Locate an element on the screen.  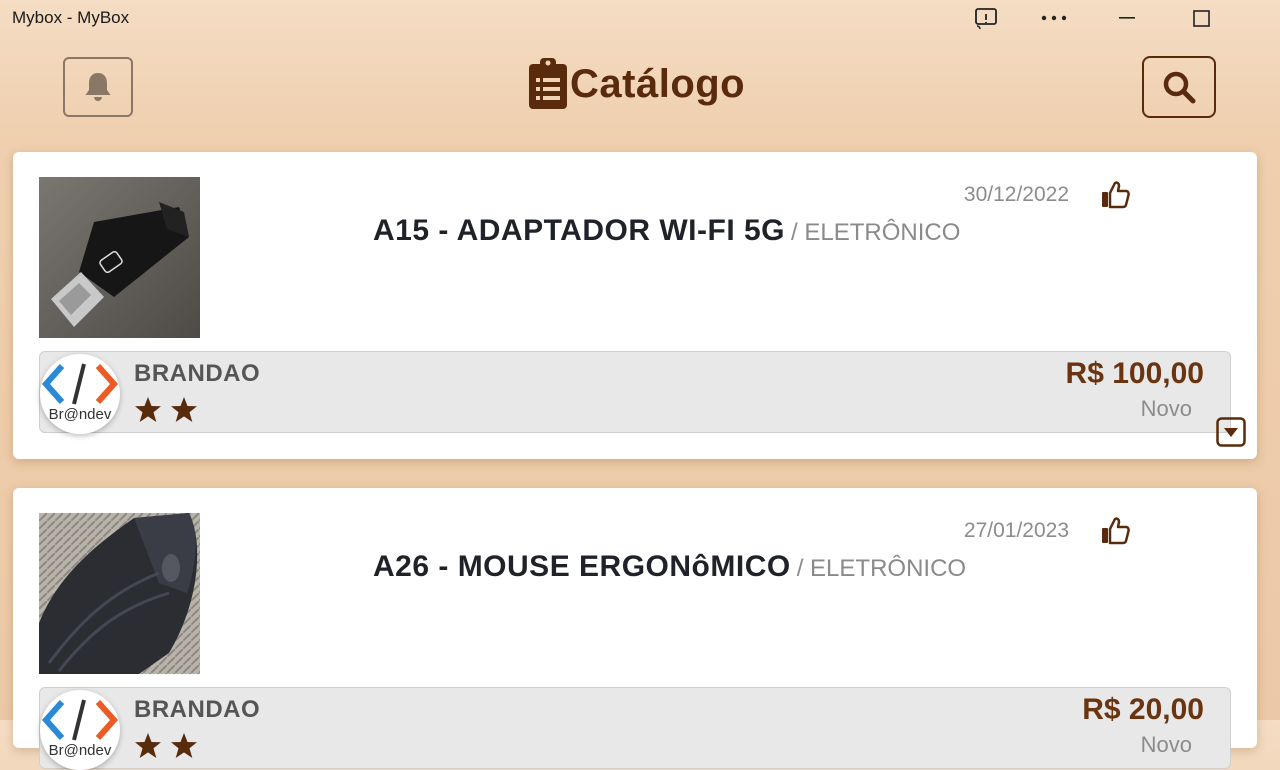
maximize-button is located at coordinates (1201, 18).